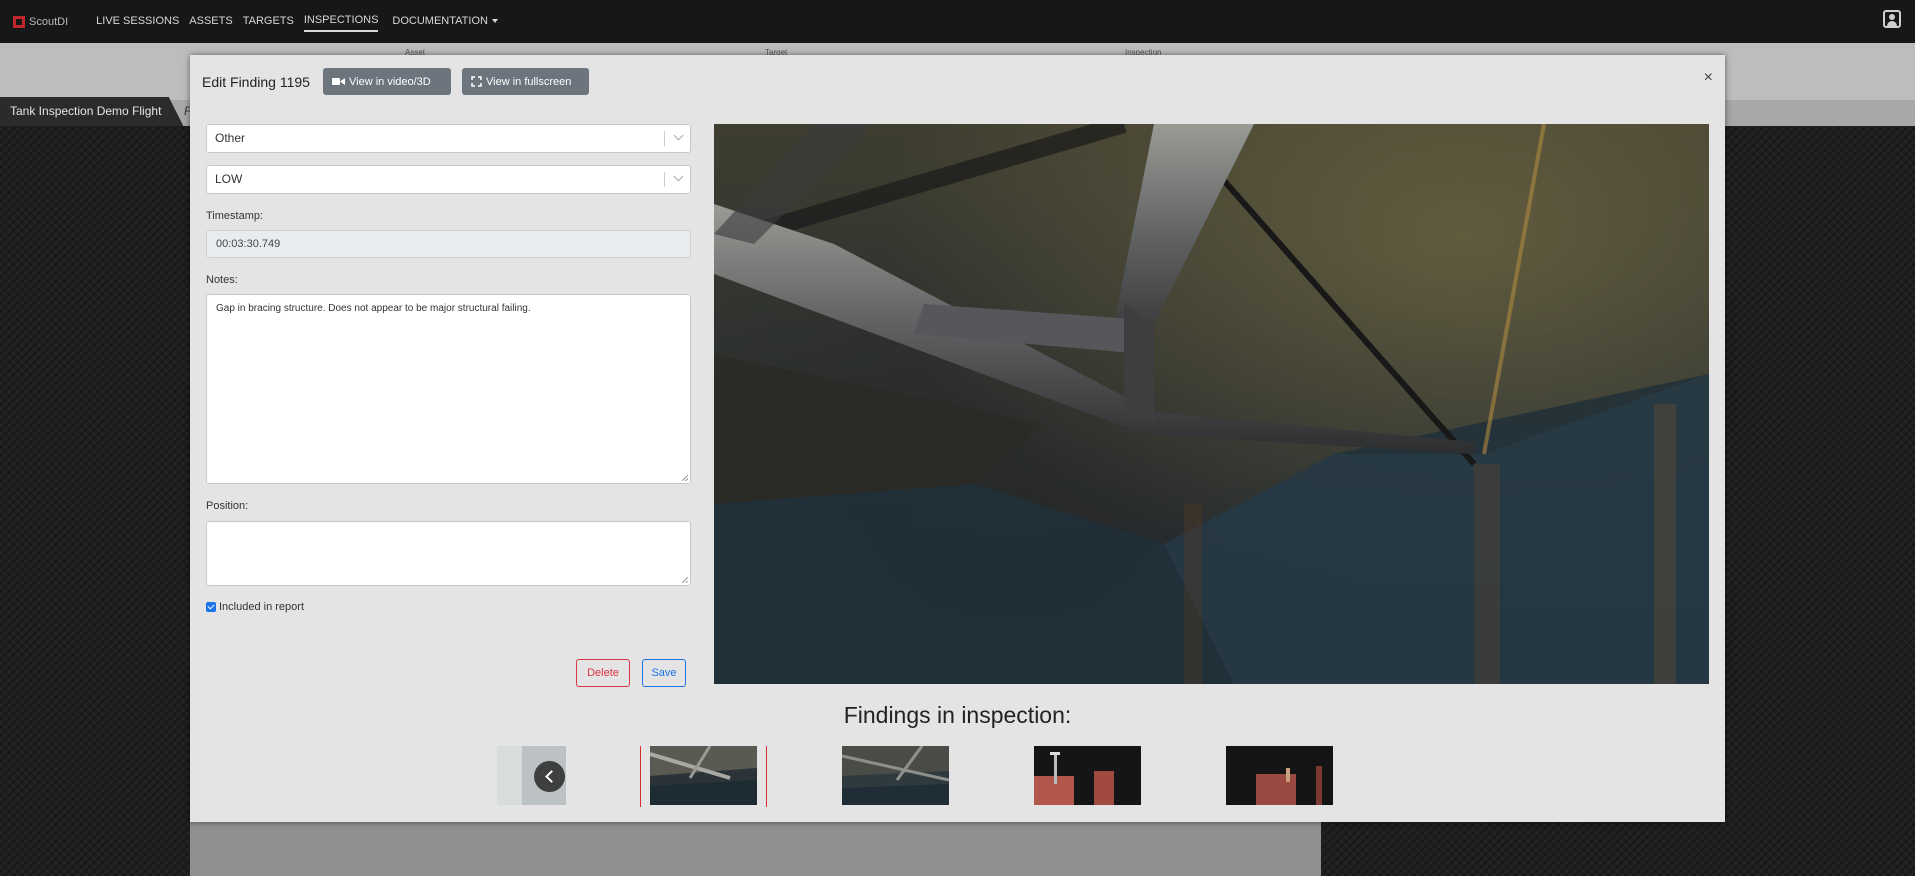 This screenshot has width=1915, height=876. Describe the element at coordinates (640, 776) in the screenshot. I see `selected-thumbnail-border-left` at that location.